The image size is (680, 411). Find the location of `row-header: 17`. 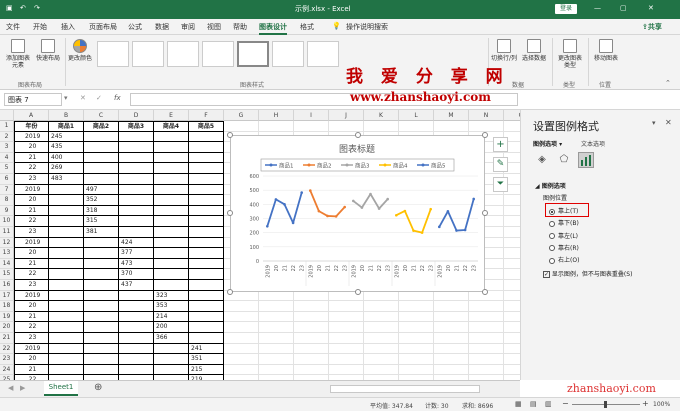

row-header: 17 is located at coordinates (7, 296).